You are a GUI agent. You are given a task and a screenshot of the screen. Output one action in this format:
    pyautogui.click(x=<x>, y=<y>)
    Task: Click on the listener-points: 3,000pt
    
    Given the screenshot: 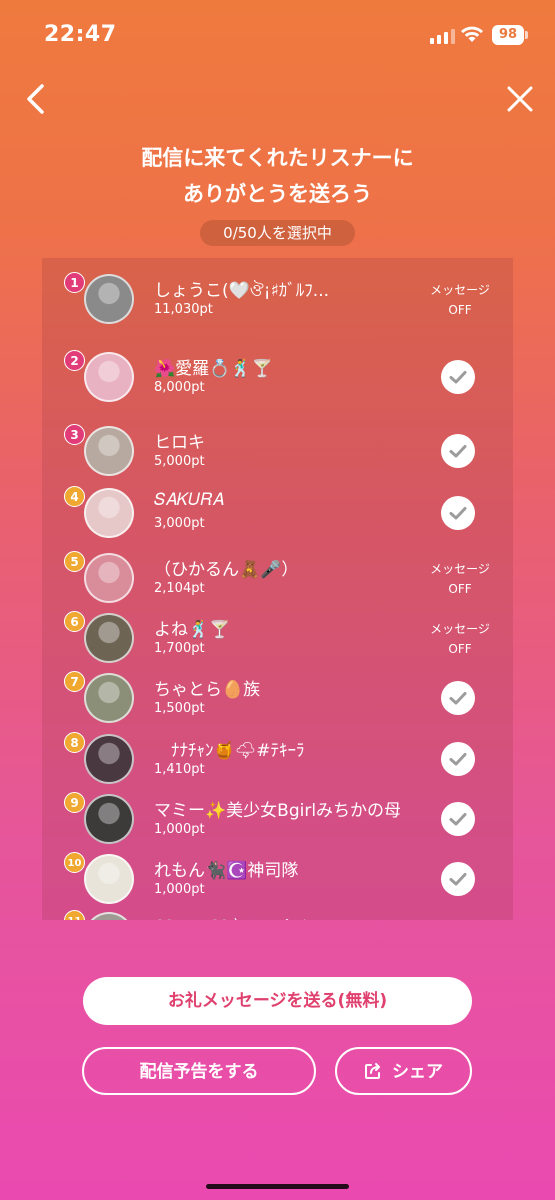 What is the action you would take?
    pyautogui.click(x=179, y=523)
    